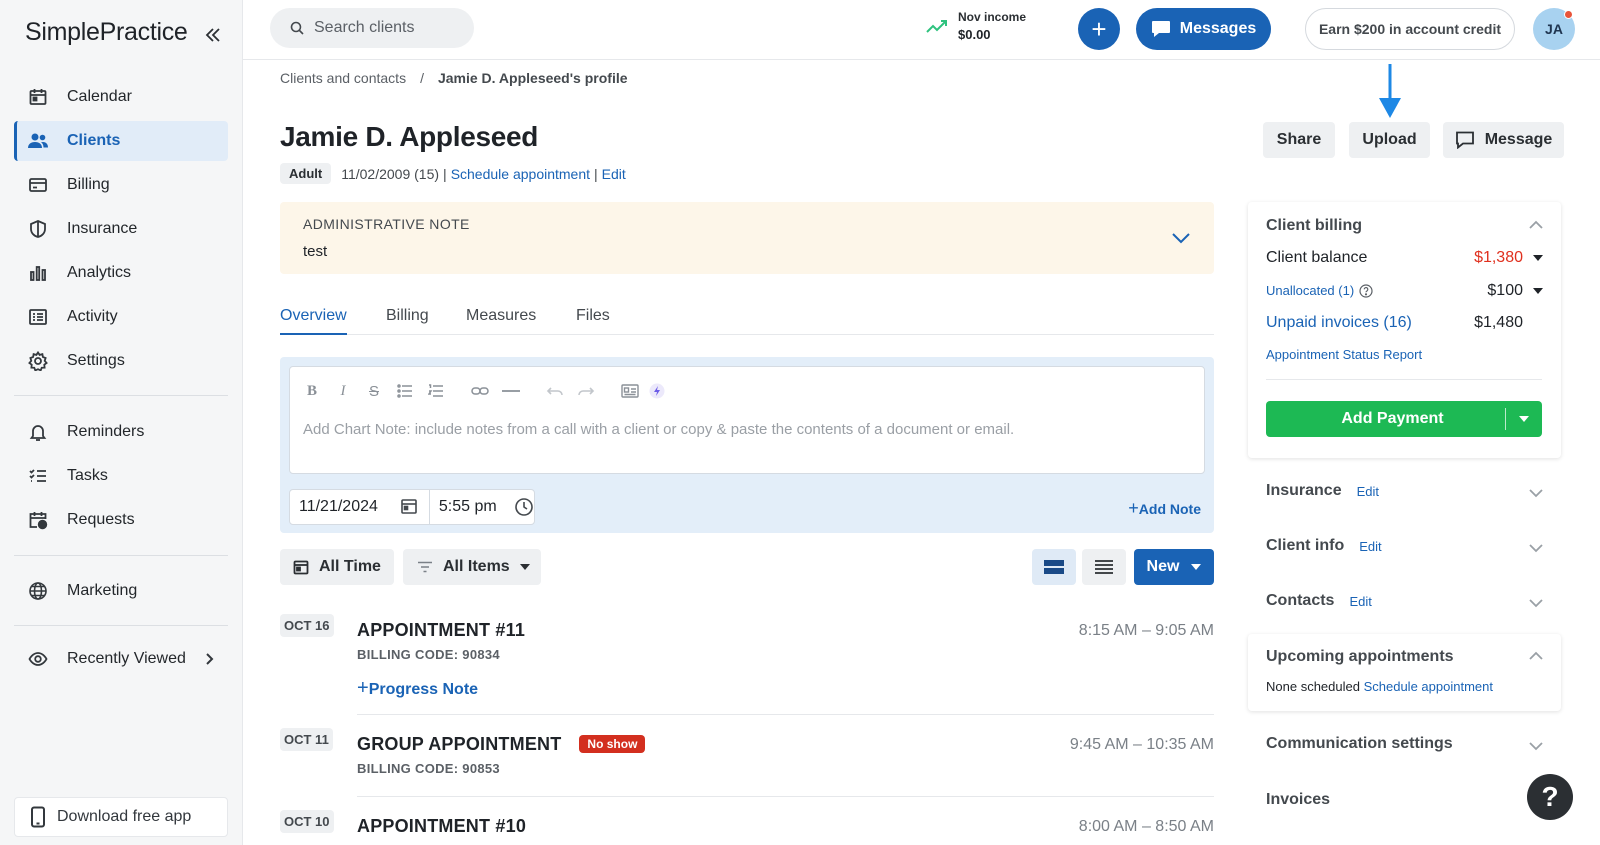 This screenshot has height=845, width=1600. Describe the element at coordinates (99, 272) in the screenshot. I see `sidebar-item-label: Analytics` at that location.